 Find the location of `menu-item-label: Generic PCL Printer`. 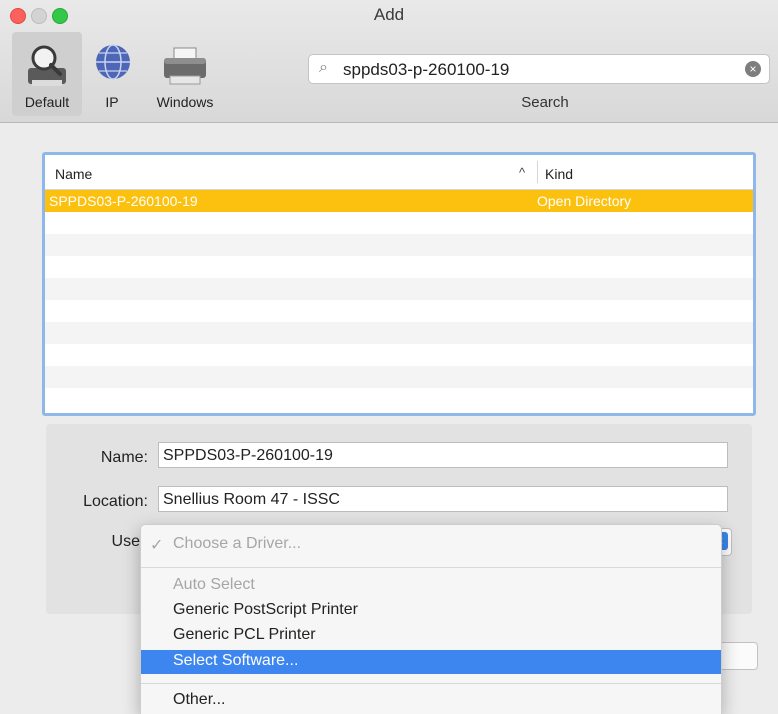

menu-item-label: Generic PCL Printer is located at coordinates (244, 634).